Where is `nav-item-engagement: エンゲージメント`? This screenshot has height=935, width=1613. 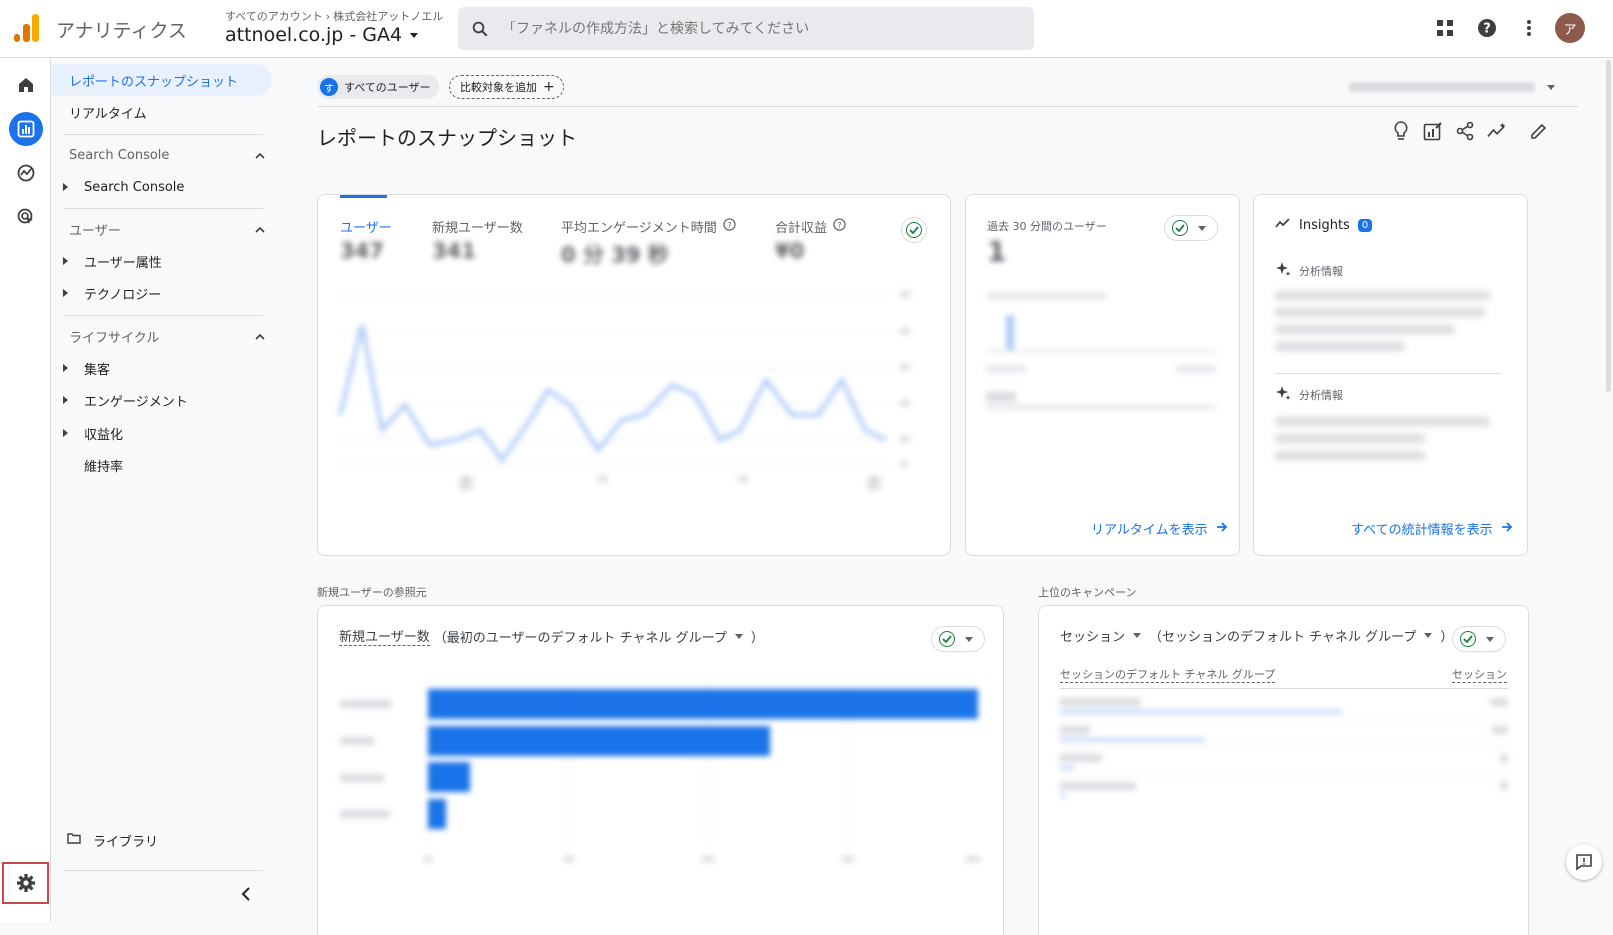 nav-item-engagement: エンゲージメント is located at coordinates (124, 400).